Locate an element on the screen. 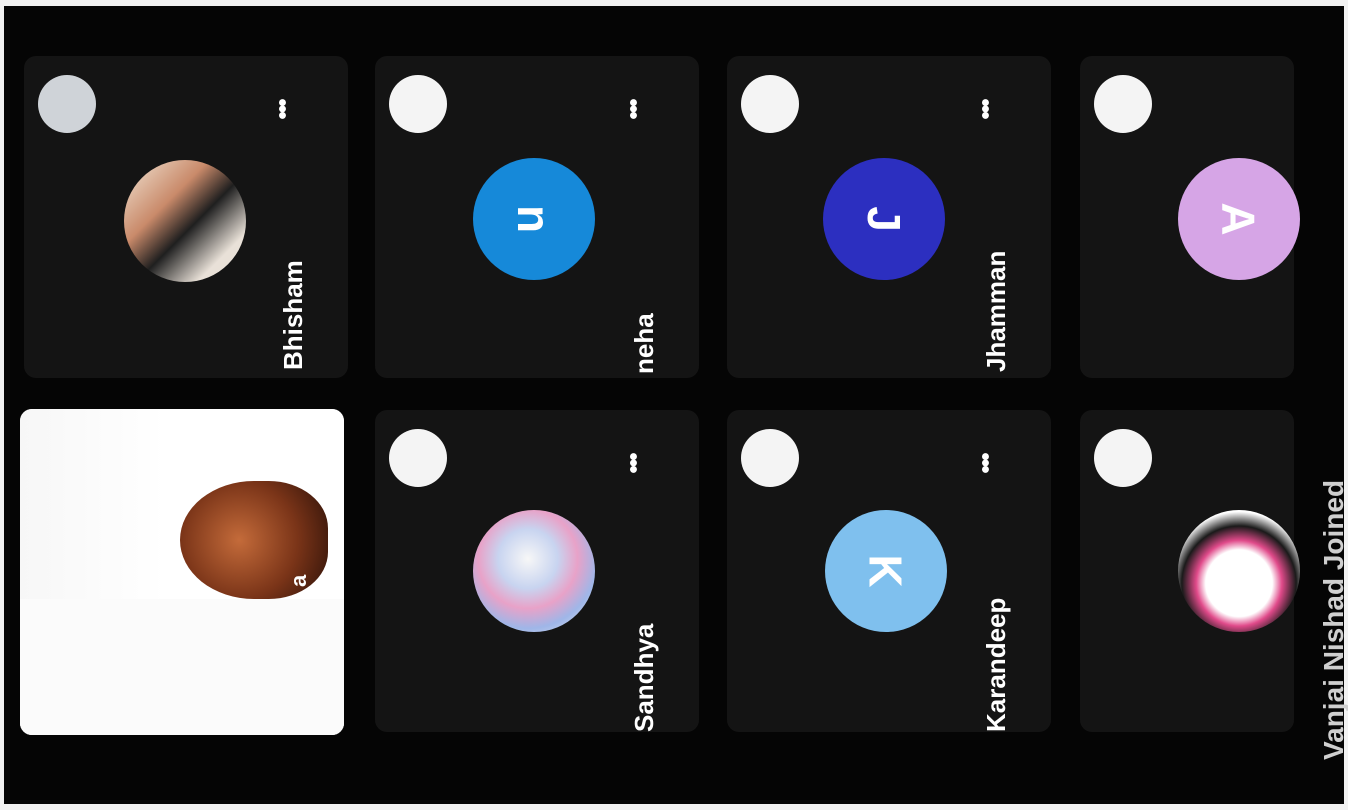  participant-name: Karandeep is located at coordinates (996, 664).